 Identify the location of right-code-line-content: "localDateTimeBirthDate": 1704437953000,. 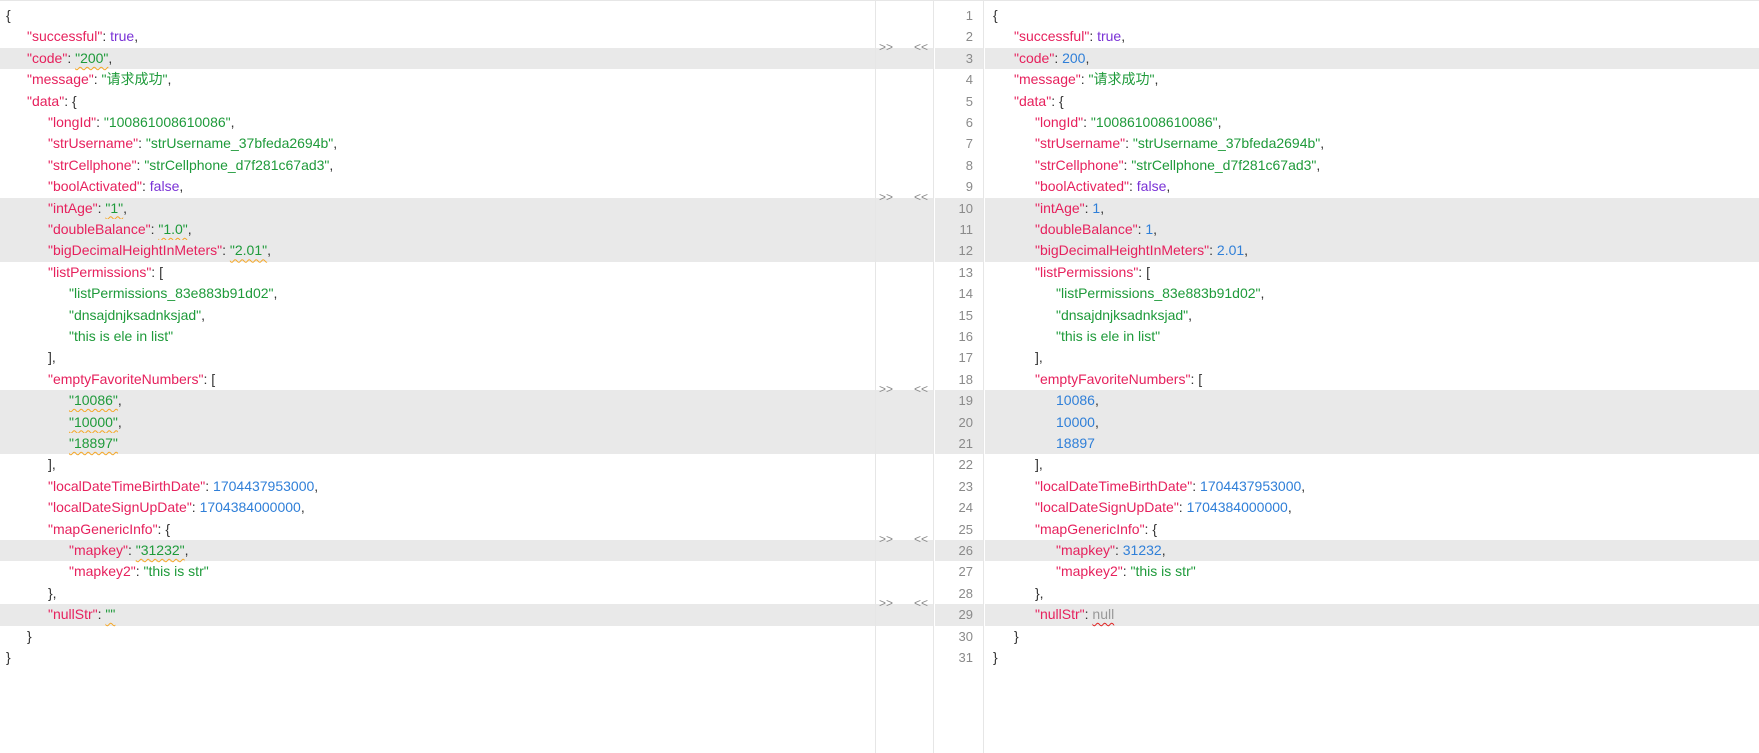
(1170, 486).